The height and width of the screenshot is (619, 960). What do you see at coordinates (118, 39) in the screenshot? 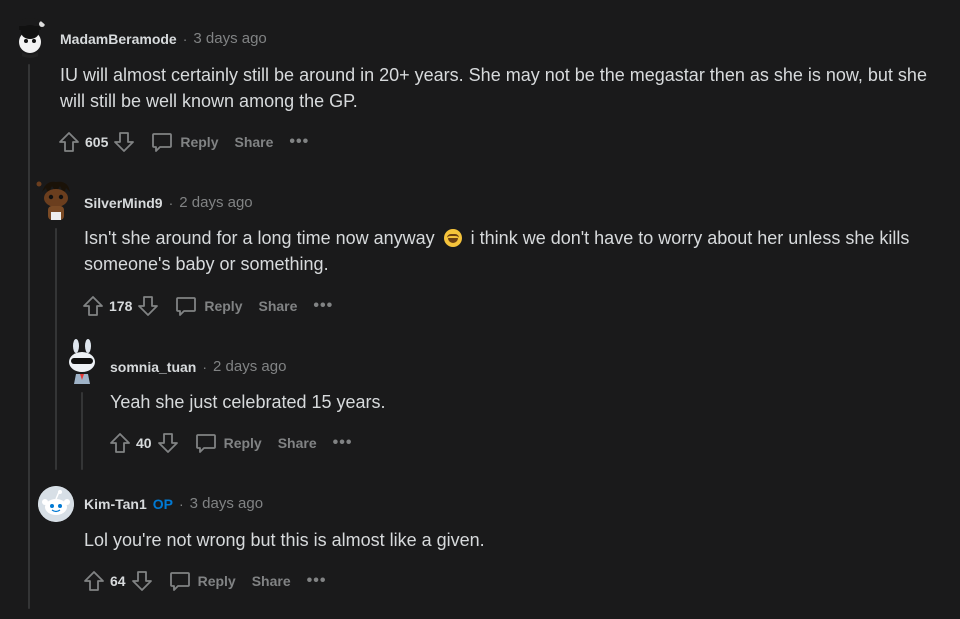
I see `username: MadamBeramode` at bounding box center [118, 39].